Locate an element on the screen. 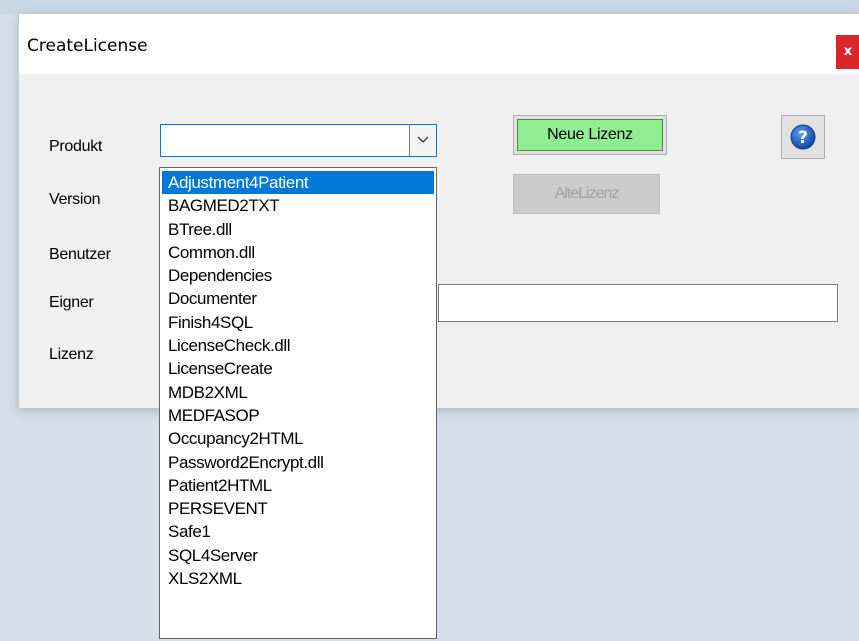 The height and width of the screenshot is (641, 859). dropdown-item: Documenter is located at coordinates (298, 298).